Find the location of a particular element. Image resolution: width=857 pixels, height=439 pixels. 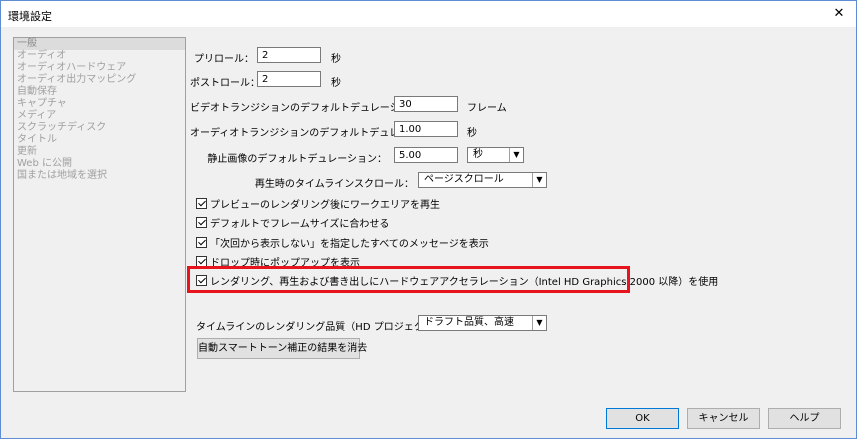

still-image-label: 静止画像のデフォルトデュレーション： is located at coordinates (297, 159).